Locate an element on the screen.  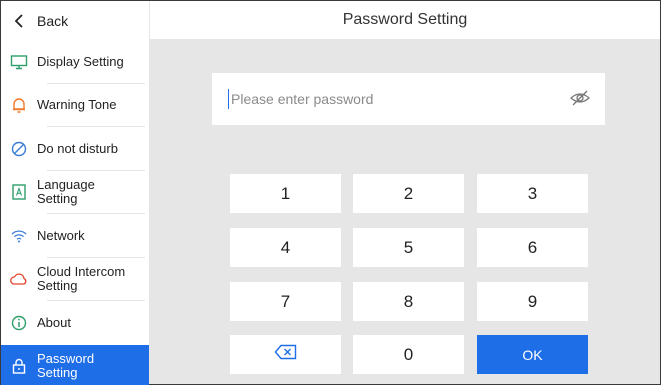
eye-off-icon is located at coordinates (580, 100).